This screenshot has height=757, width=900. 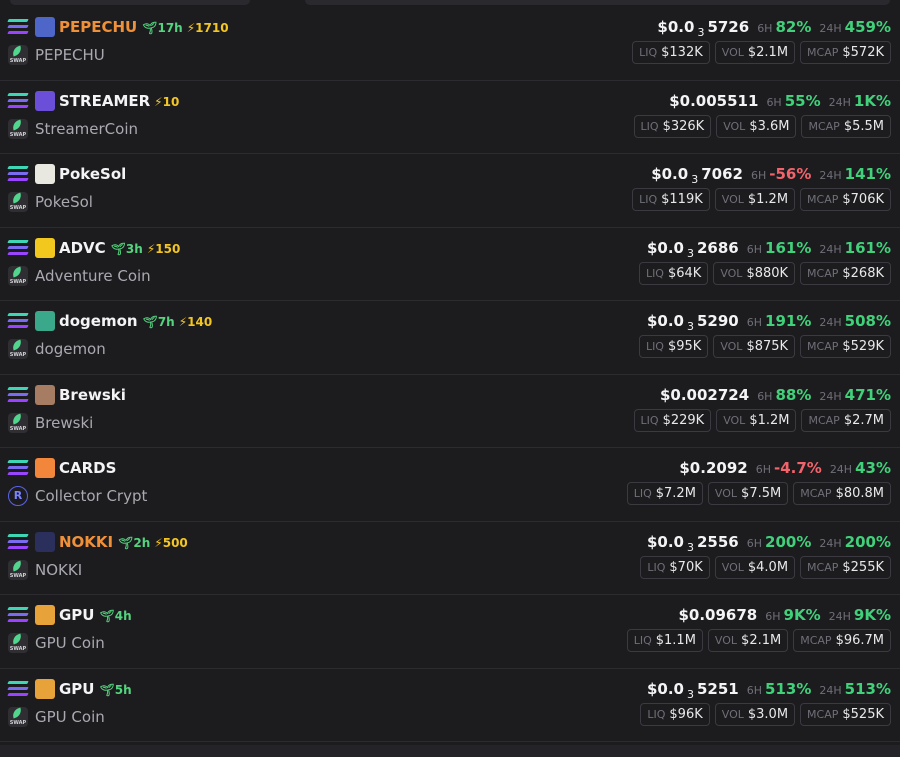 What do you see at coordinates (780, 100) in the screenshot?
I see `price-change-line: $0.005511 6H 55% 24H 1K%` at bounding box center [780, 100].